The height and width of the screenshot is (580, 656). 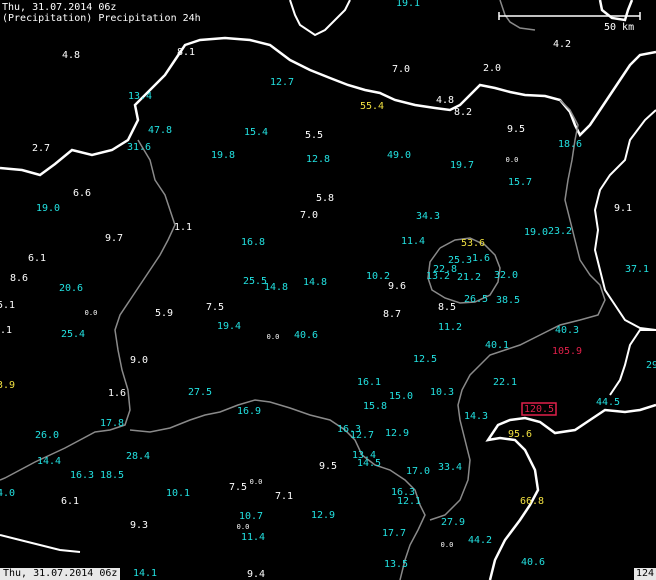 I want to click on station-value: 18.5, so click(x=112, y=475).